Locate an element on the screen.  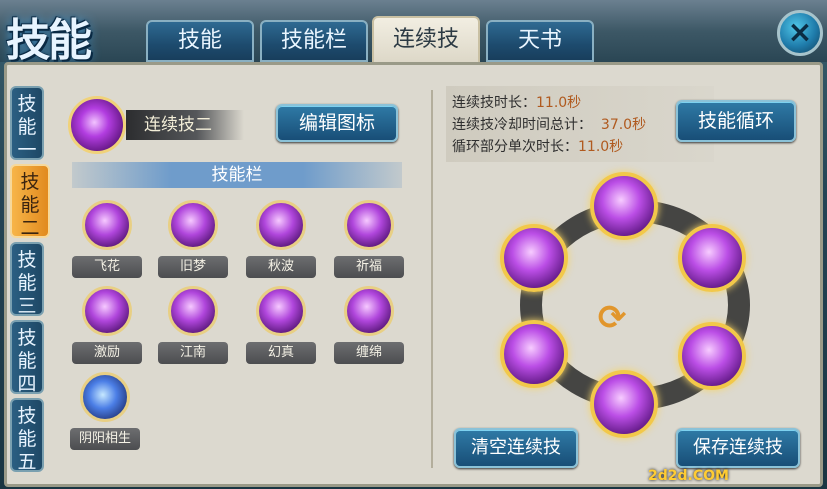
combo-name-label: 连续技二 is located at coordinates (185, 125).